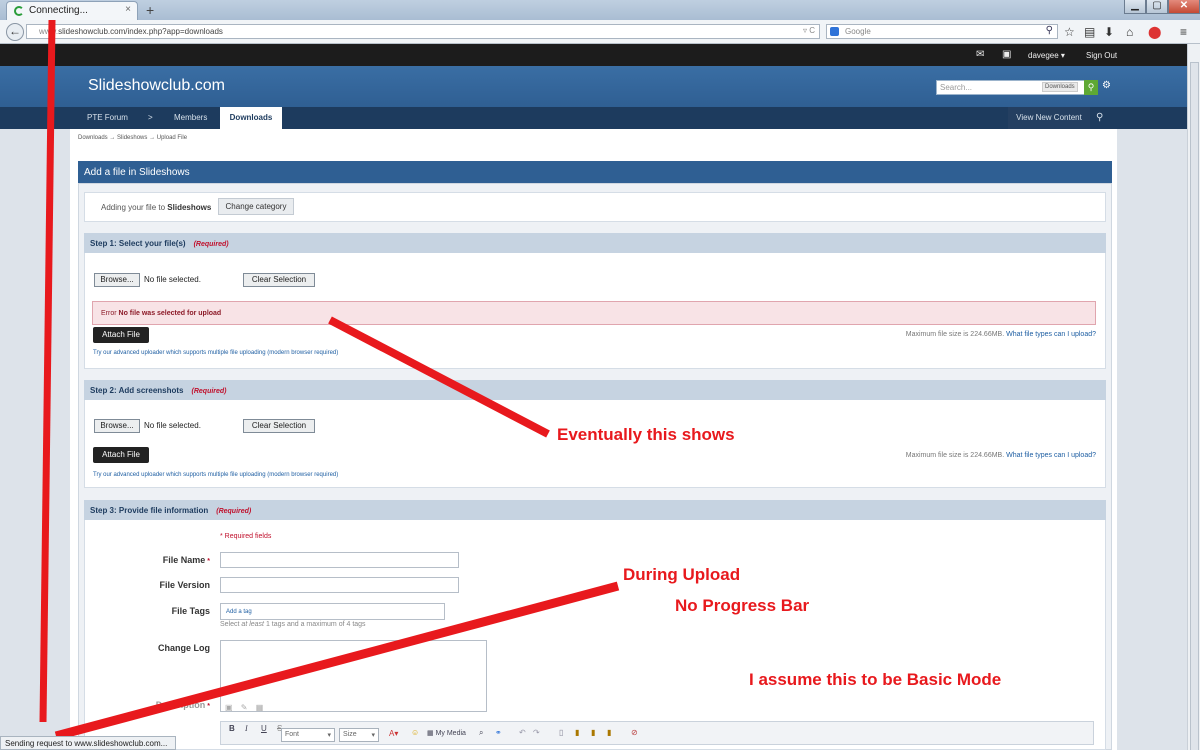  I want to click on url-prefix: www., so click(49, 31).